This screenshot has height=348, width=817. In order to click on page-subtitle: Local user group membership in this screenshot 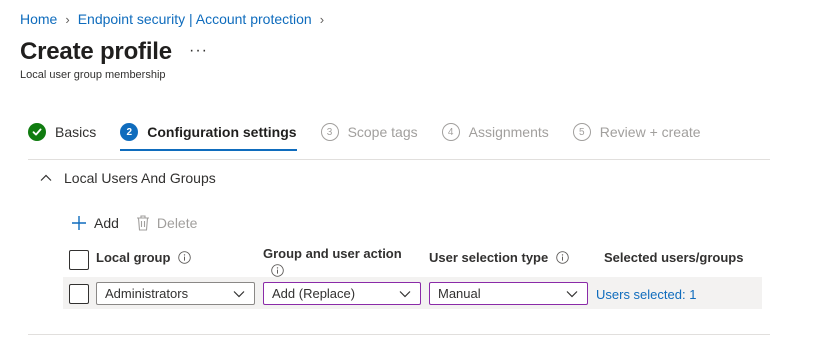, I will do `click(93, 75)`.